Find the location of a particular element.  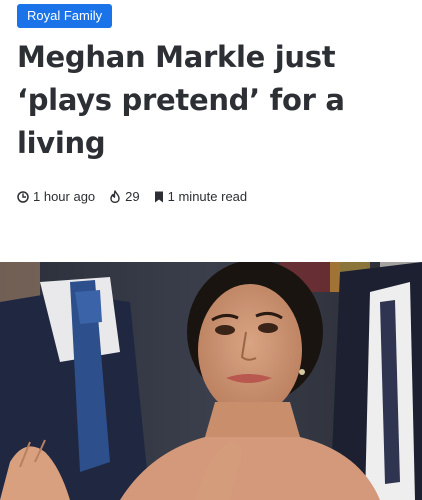

article-meta: 1 hour ago 29 1 minute read is located at coordinates (139, 196).